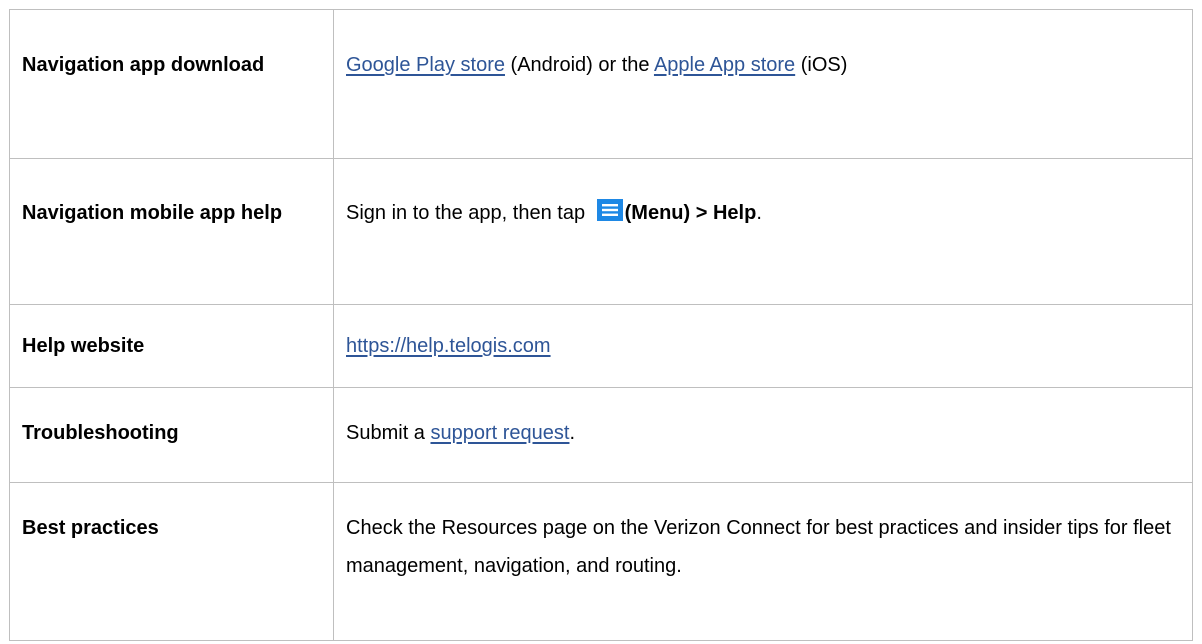 The image size is (1202, 644). I want to click on row-label-help-website: Help website, so click(83, 346).